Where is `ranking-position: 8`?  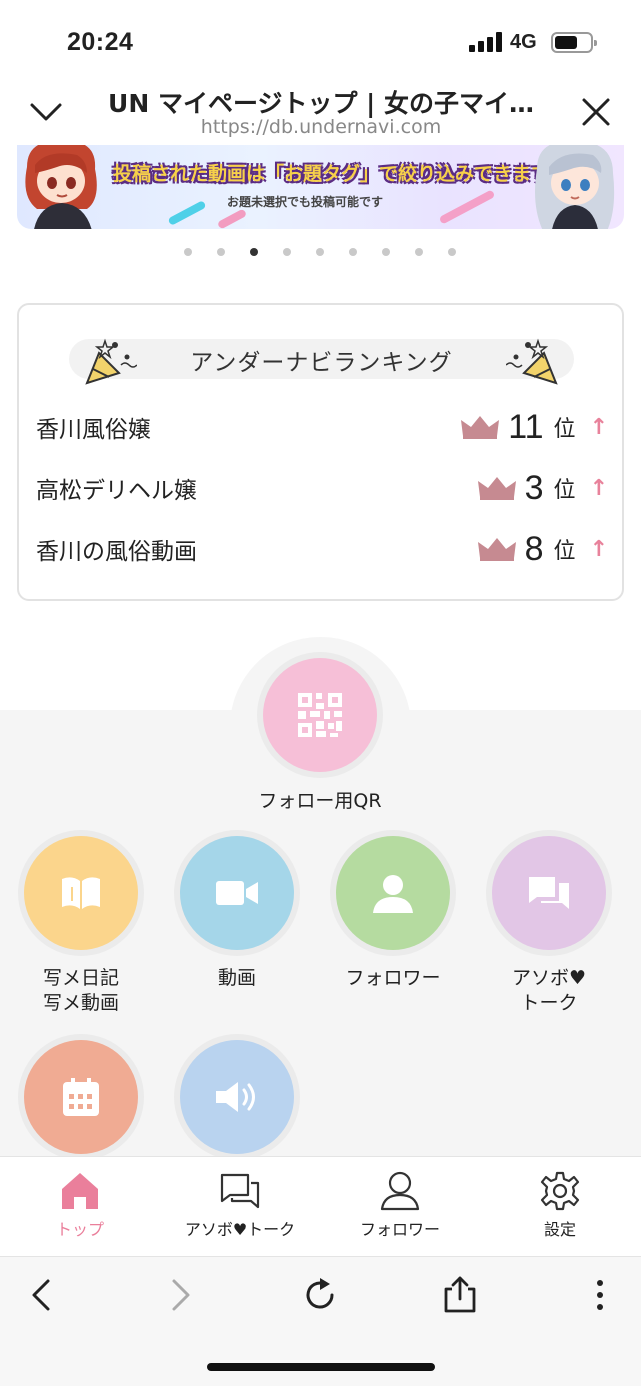
ranking-position: 8 is located at coordinates (534, 548).